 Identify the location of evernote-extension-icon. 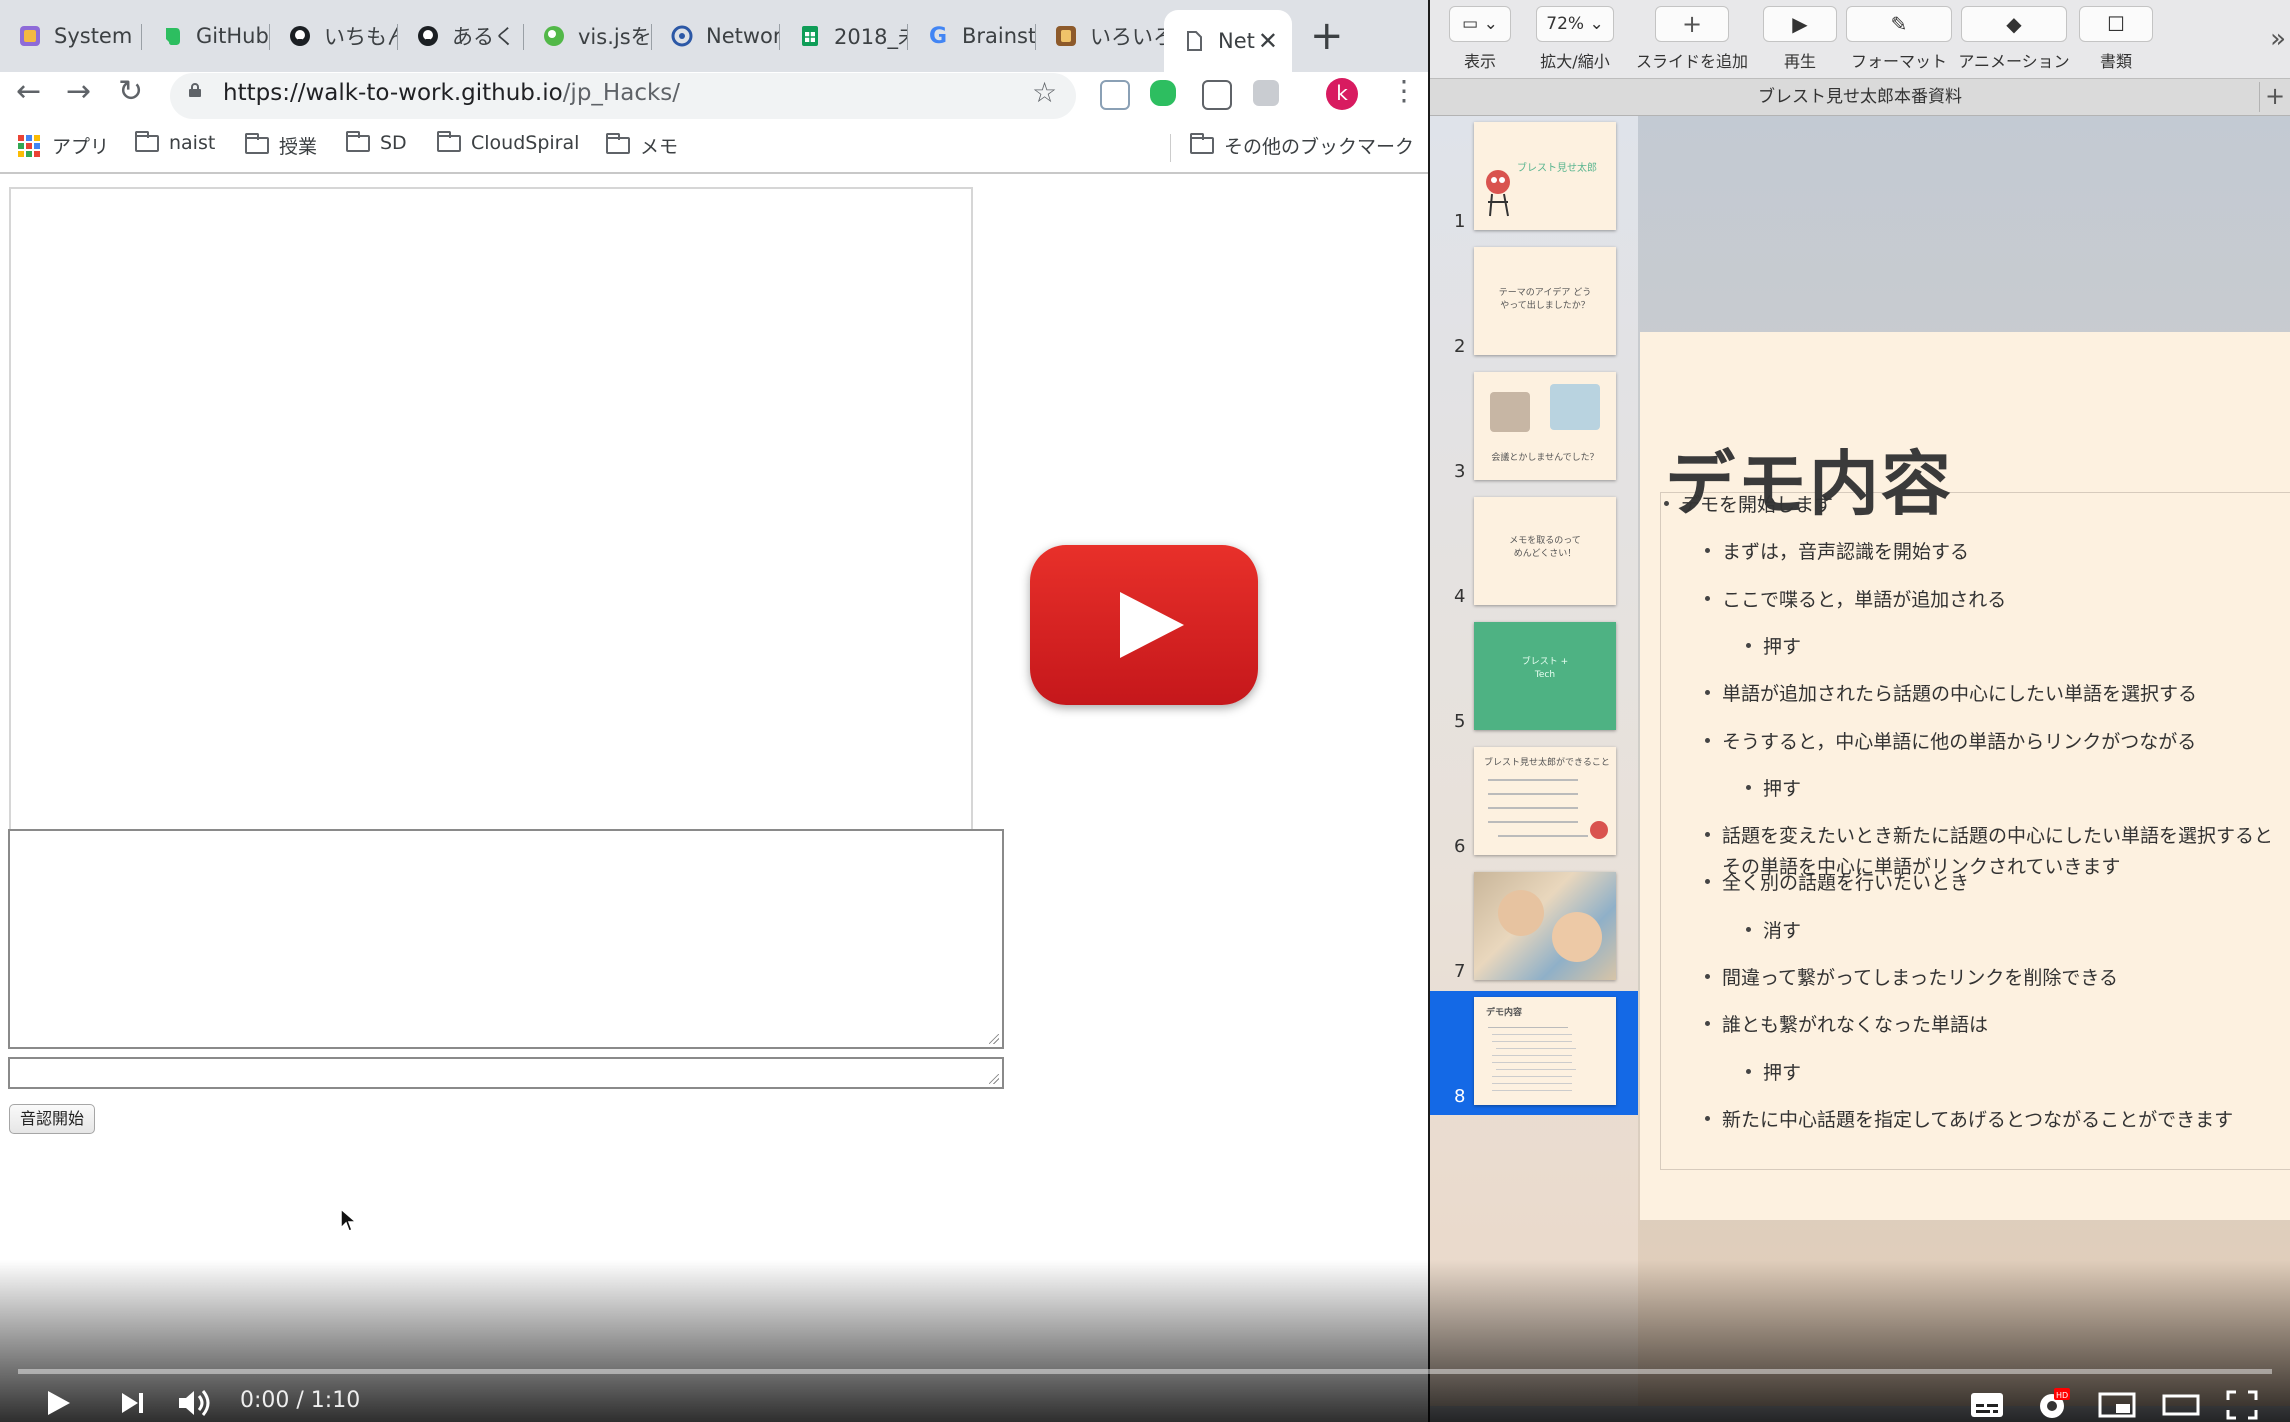
(1163, 93).